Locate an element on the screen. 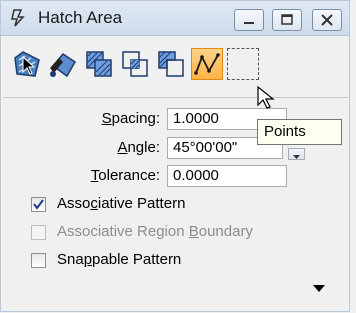 This screenshot has height=313, width=356. tool-fence is located at coordinates (243, 64).